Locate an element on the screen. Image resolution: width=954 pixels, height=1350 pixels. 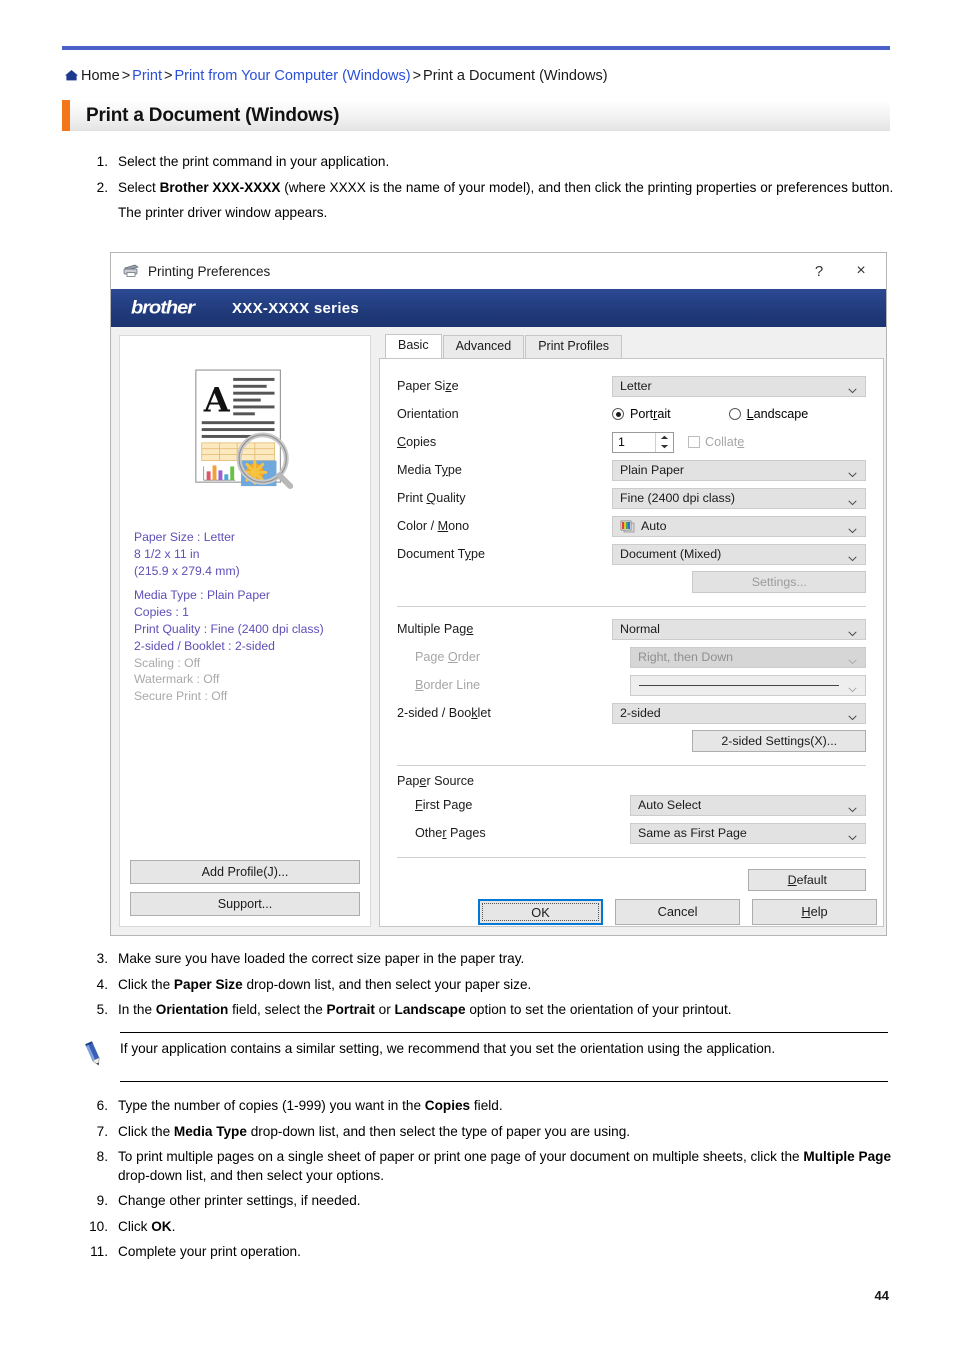
tab-advanced: Advanced is located at coordinates (483, 346).